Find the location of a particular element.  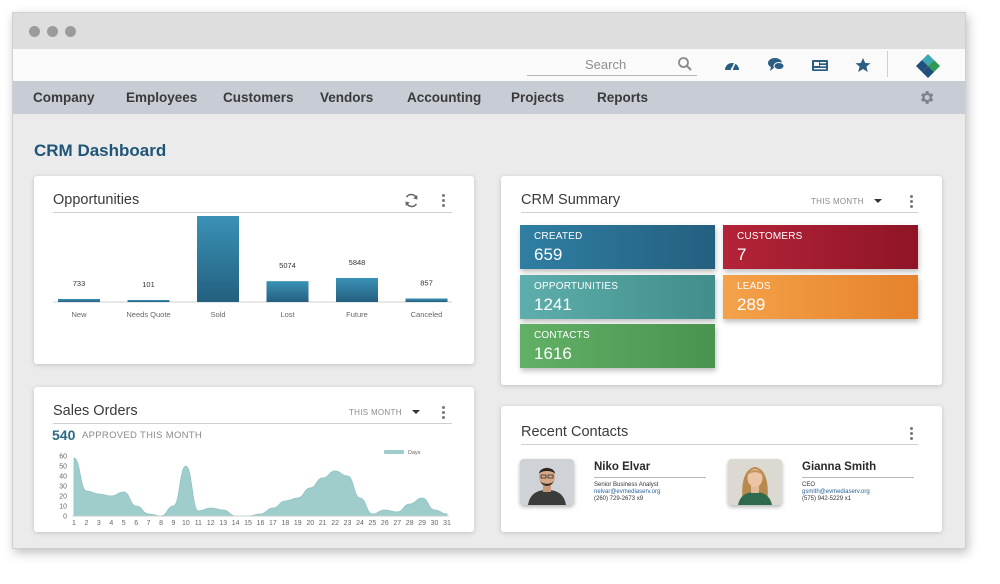

sales-orders-period-dropdown: THIS MONTH is located at coordinates (384, 412).